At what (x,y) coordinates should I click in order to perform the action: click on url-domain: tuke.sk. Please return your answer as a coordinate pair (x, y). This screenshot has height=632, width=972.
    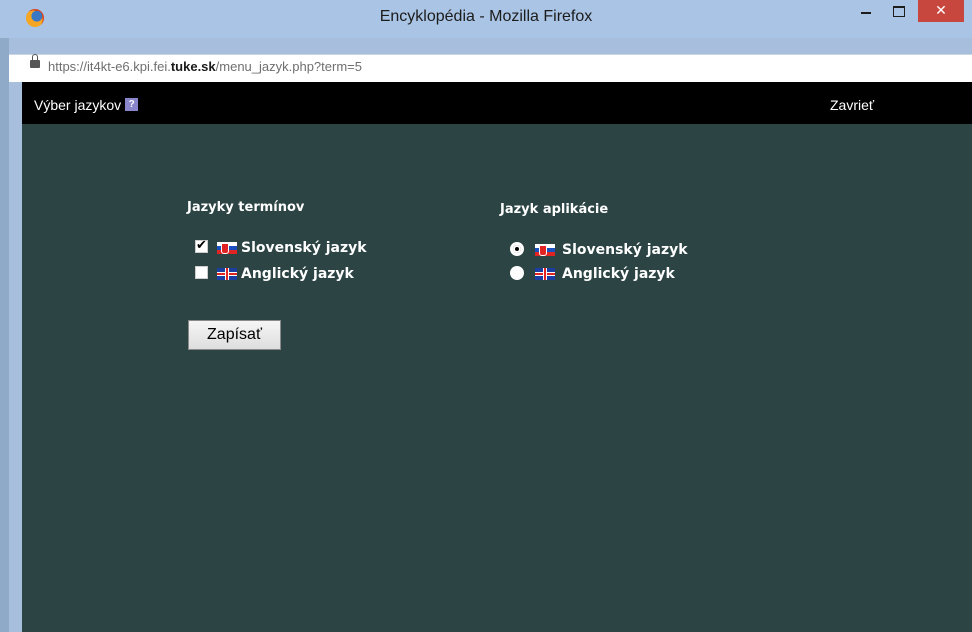
    Looking at the image, I should click on (193, 66).